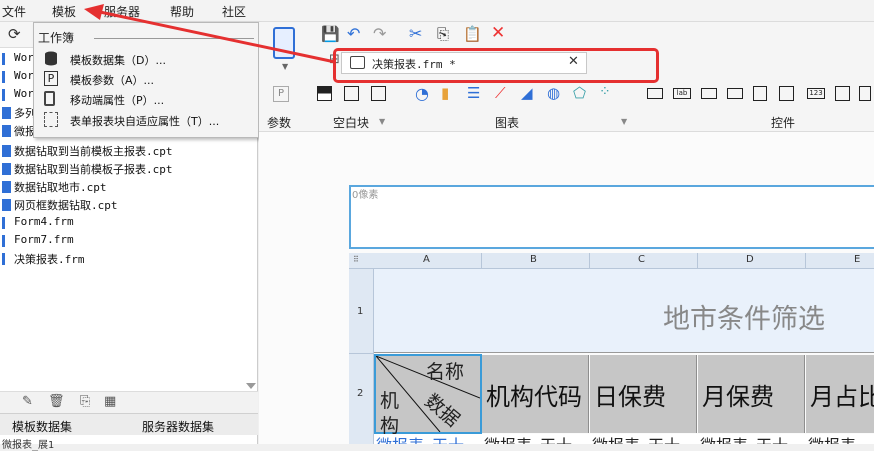 This screenshot has width=874, height=451. Describe the element at coordinates (422, 93) in the screenshot. I see `pie-chart-icon: ◔` at that location.